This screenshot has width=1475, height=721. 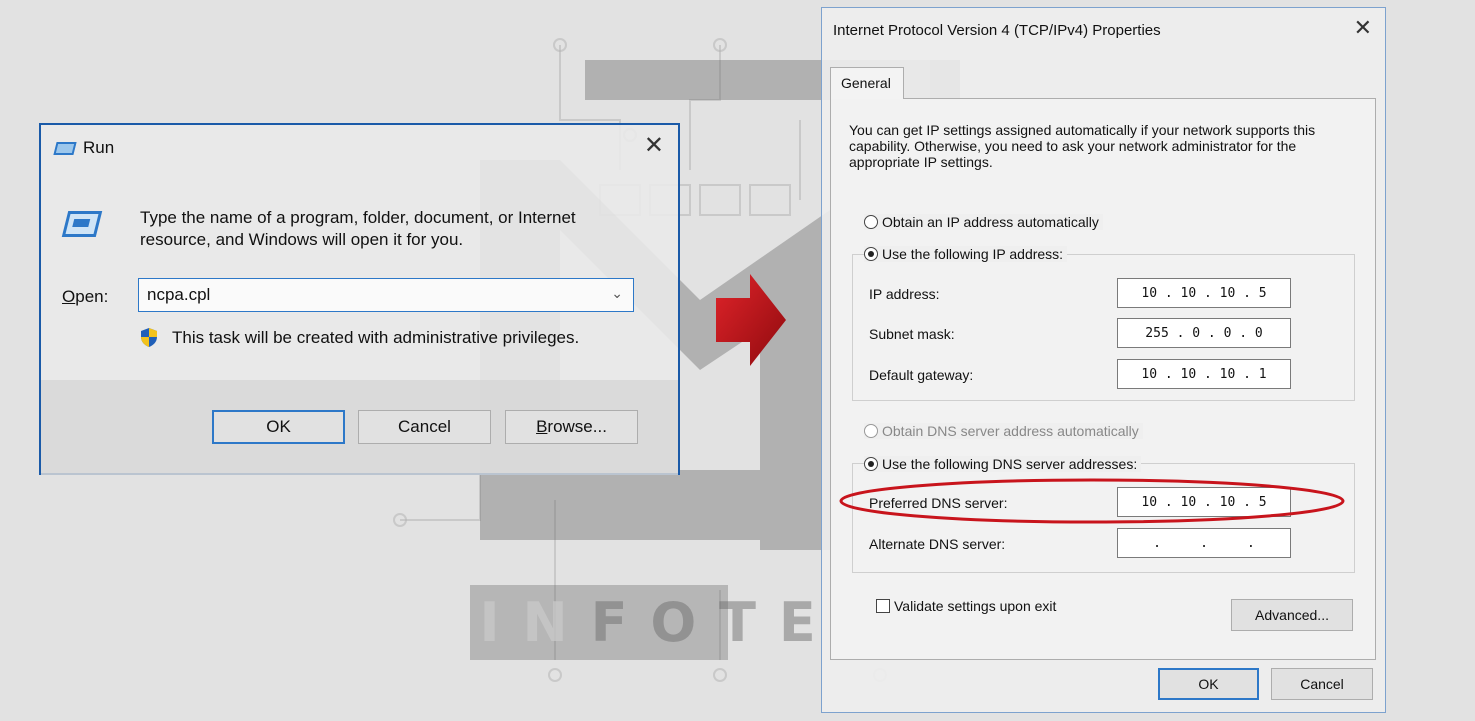 I want to click on validate-checkbox-label: Validate settings upon exit, so click(x=975, y=606).